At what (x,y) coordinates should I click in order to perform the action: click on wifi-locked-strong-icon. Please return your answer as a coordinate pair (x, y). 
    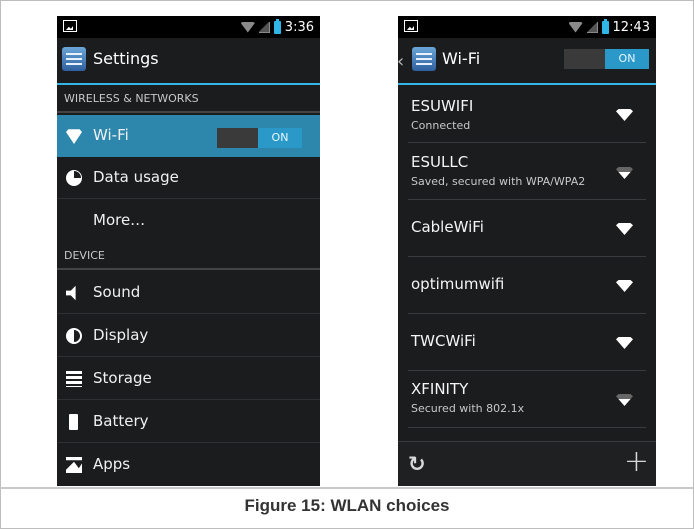
    Looking at the image, I should click on (624, 115).